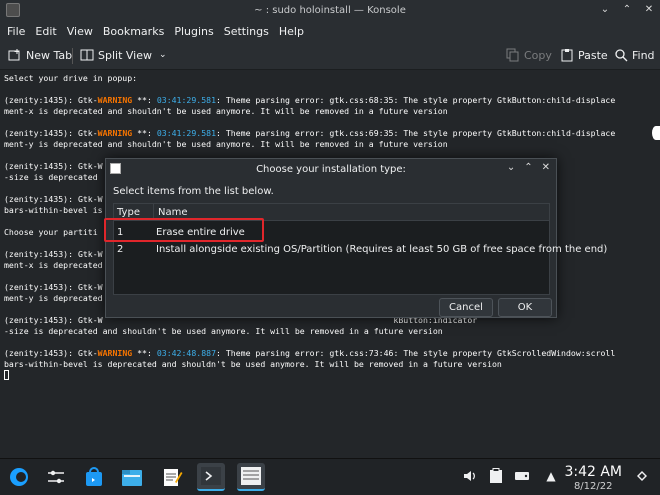 The height and width of the screenshot is (495, 660). What do you see at coordinates (87, 55) in the screenshot?
I see `split-view-icon` at bounding box center [87, 55].